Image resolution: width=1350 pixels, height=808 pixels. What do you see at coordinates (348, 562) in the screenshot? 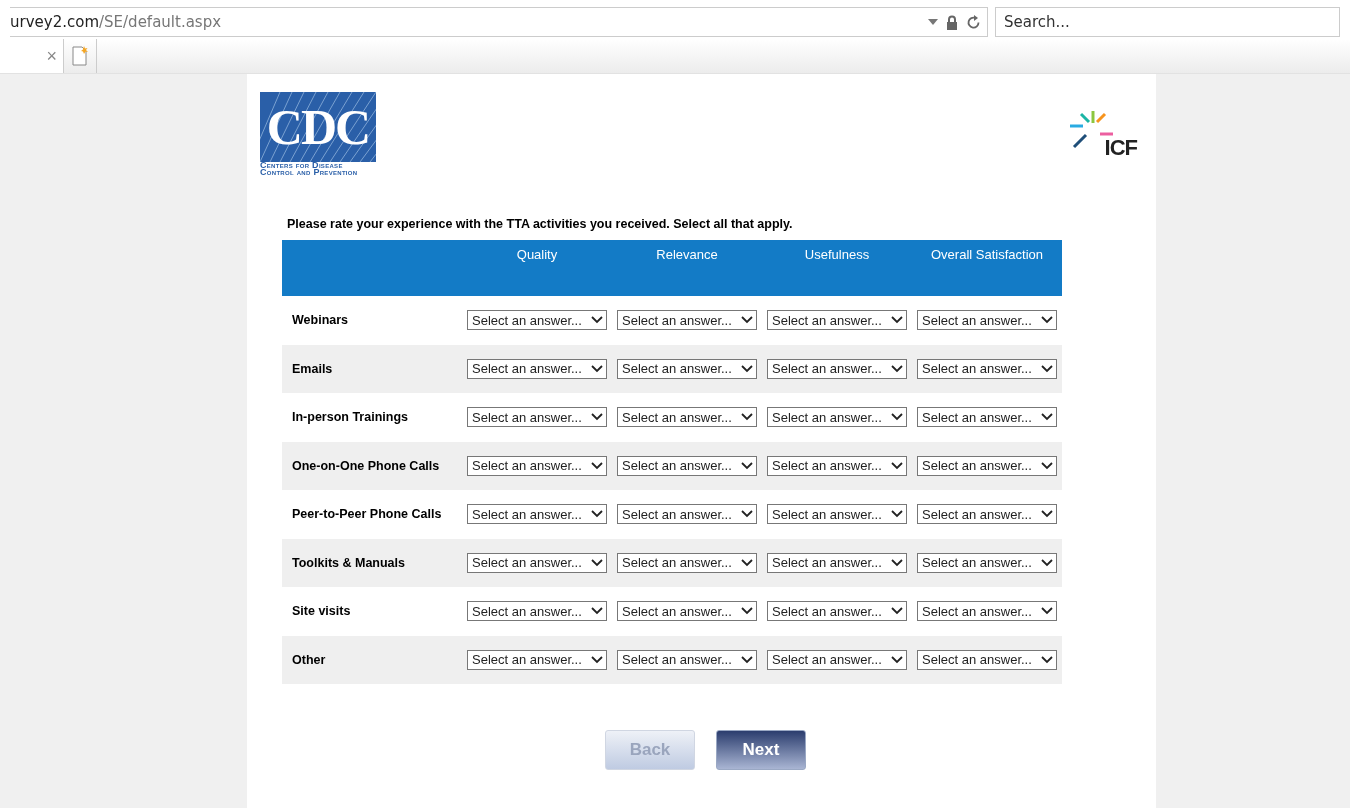
I see `row-label: Toolkits & Manuals` at bounding box center [348, 562].